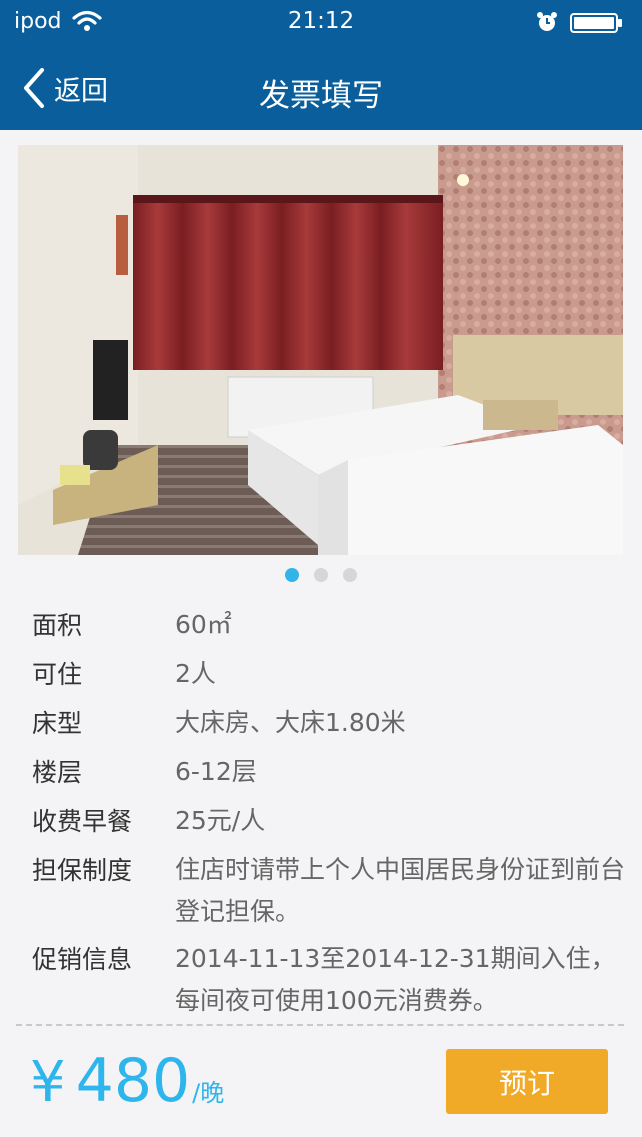 This screenshot has height=1137, width=642. What do you see at coordinates (216, 771) in the screenshot?
I see `detail-value: 6-12层` at bounding box center [216, 771].